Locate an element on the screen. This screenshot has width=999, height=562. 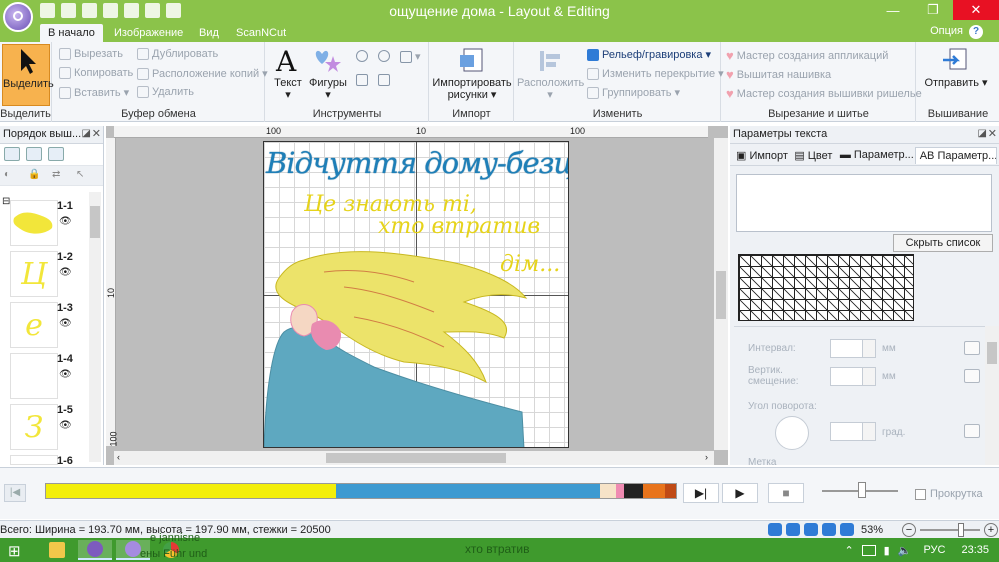
viber-icon is located at coordinates (95, 550).